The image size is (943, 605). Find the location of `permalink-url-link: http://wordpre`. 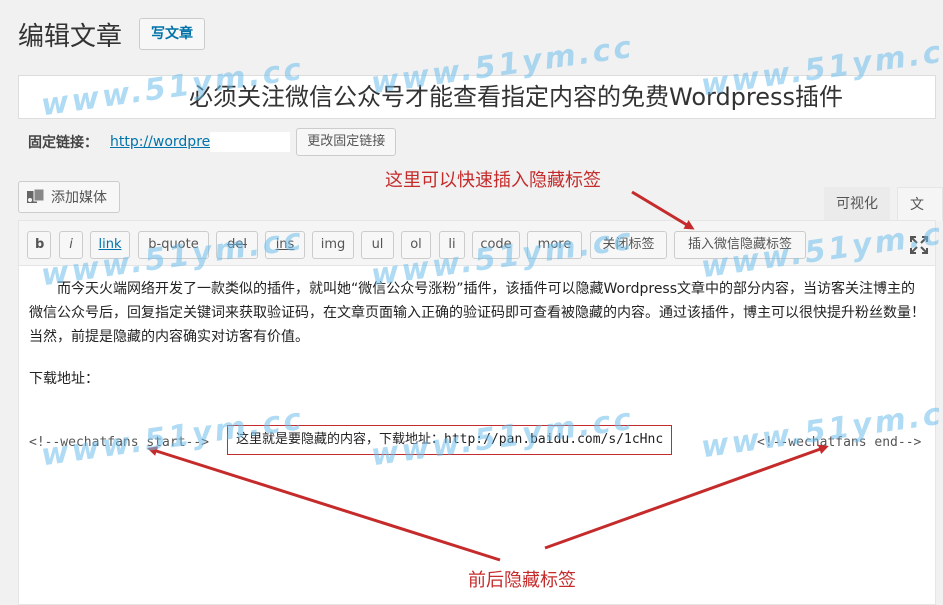

permalink-url-link: http://wordpre is located at coordinates (160, 142).